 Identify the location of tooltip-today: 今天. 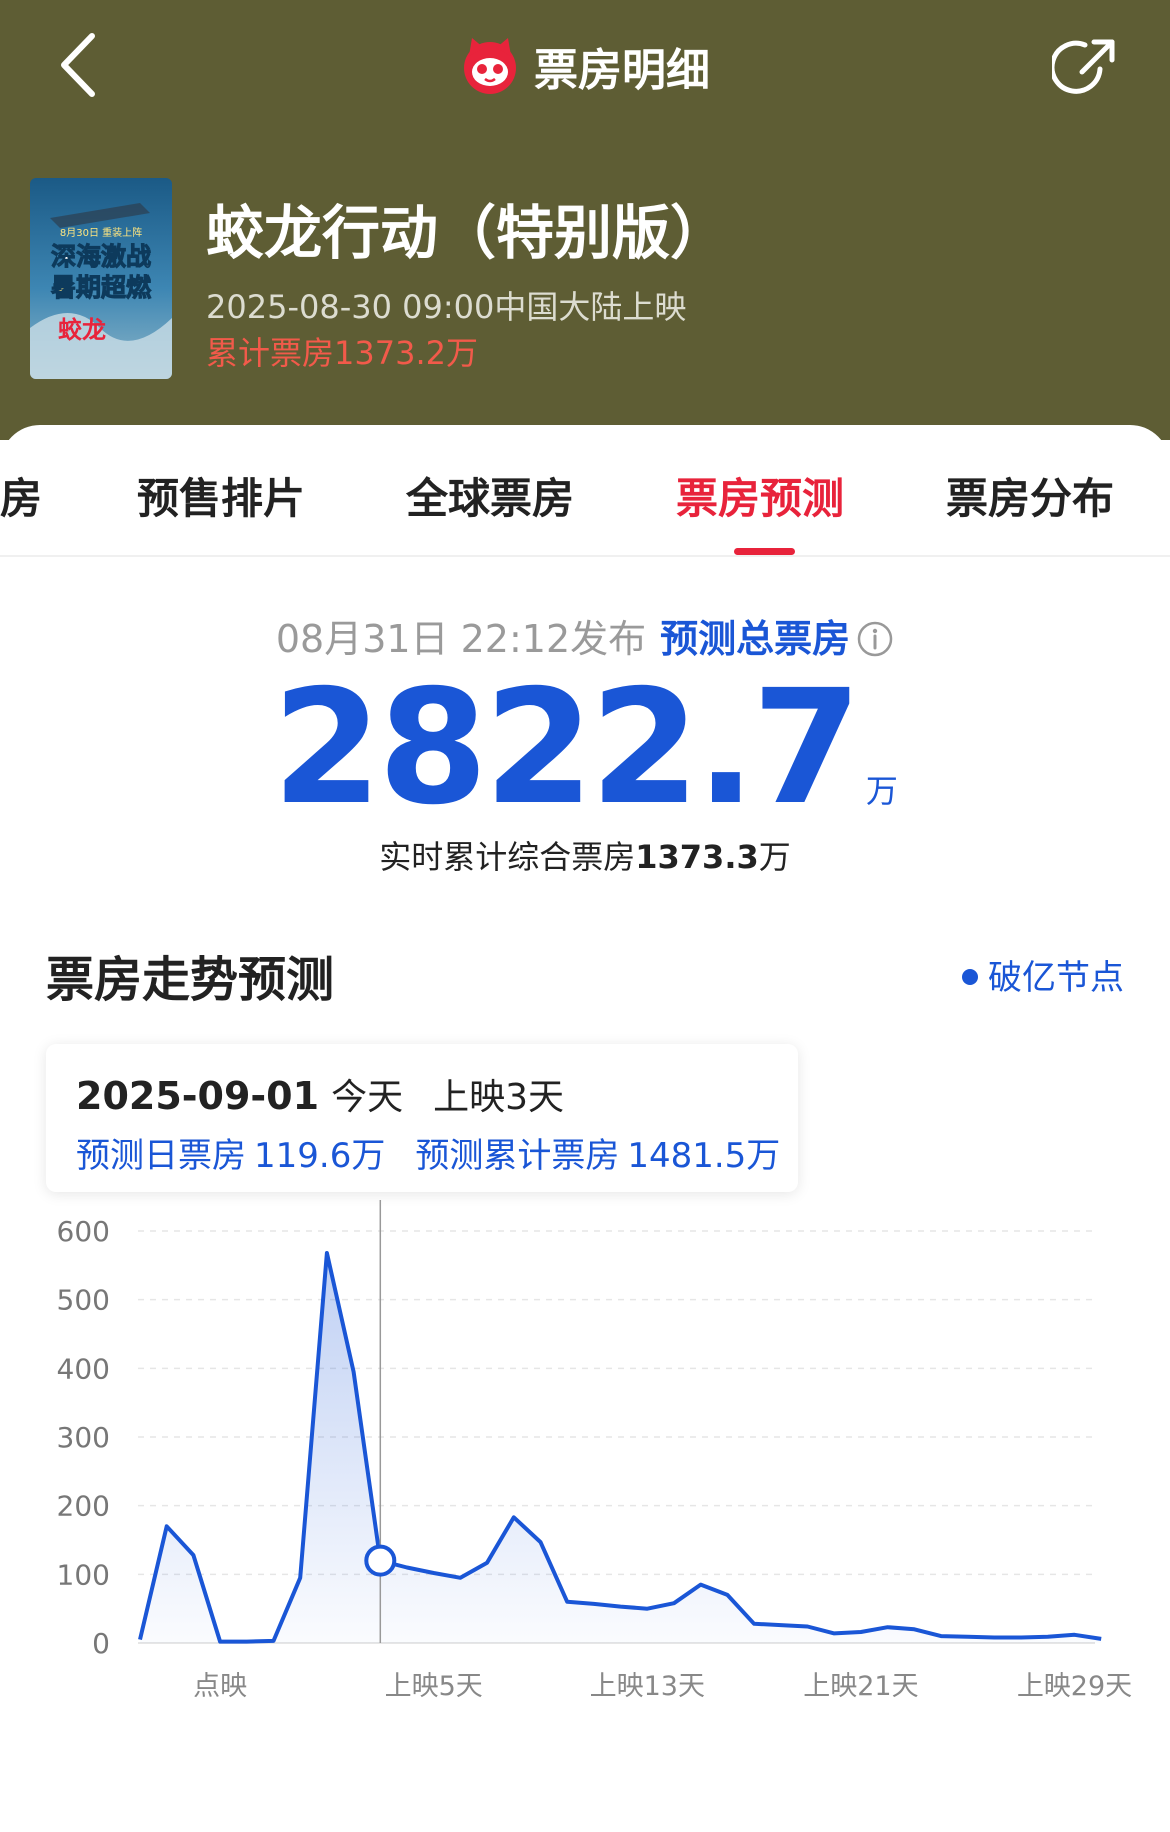
(367, 1097).